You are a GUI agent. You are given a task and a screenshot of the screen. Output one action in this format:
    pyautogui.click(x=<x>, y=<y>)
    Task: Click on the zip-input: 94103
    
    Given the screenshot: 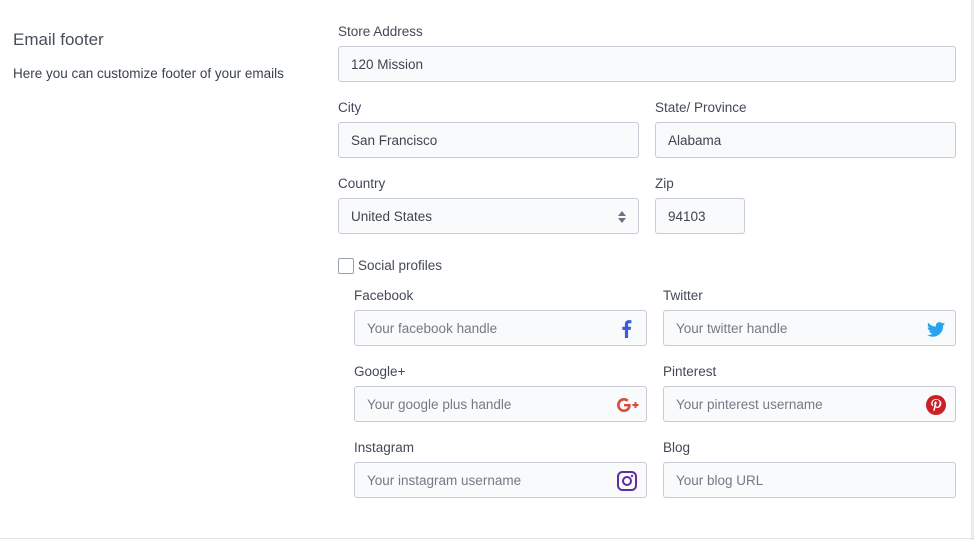 What is the action you would take?
    pyautogui.click(x=700, y=216)
    